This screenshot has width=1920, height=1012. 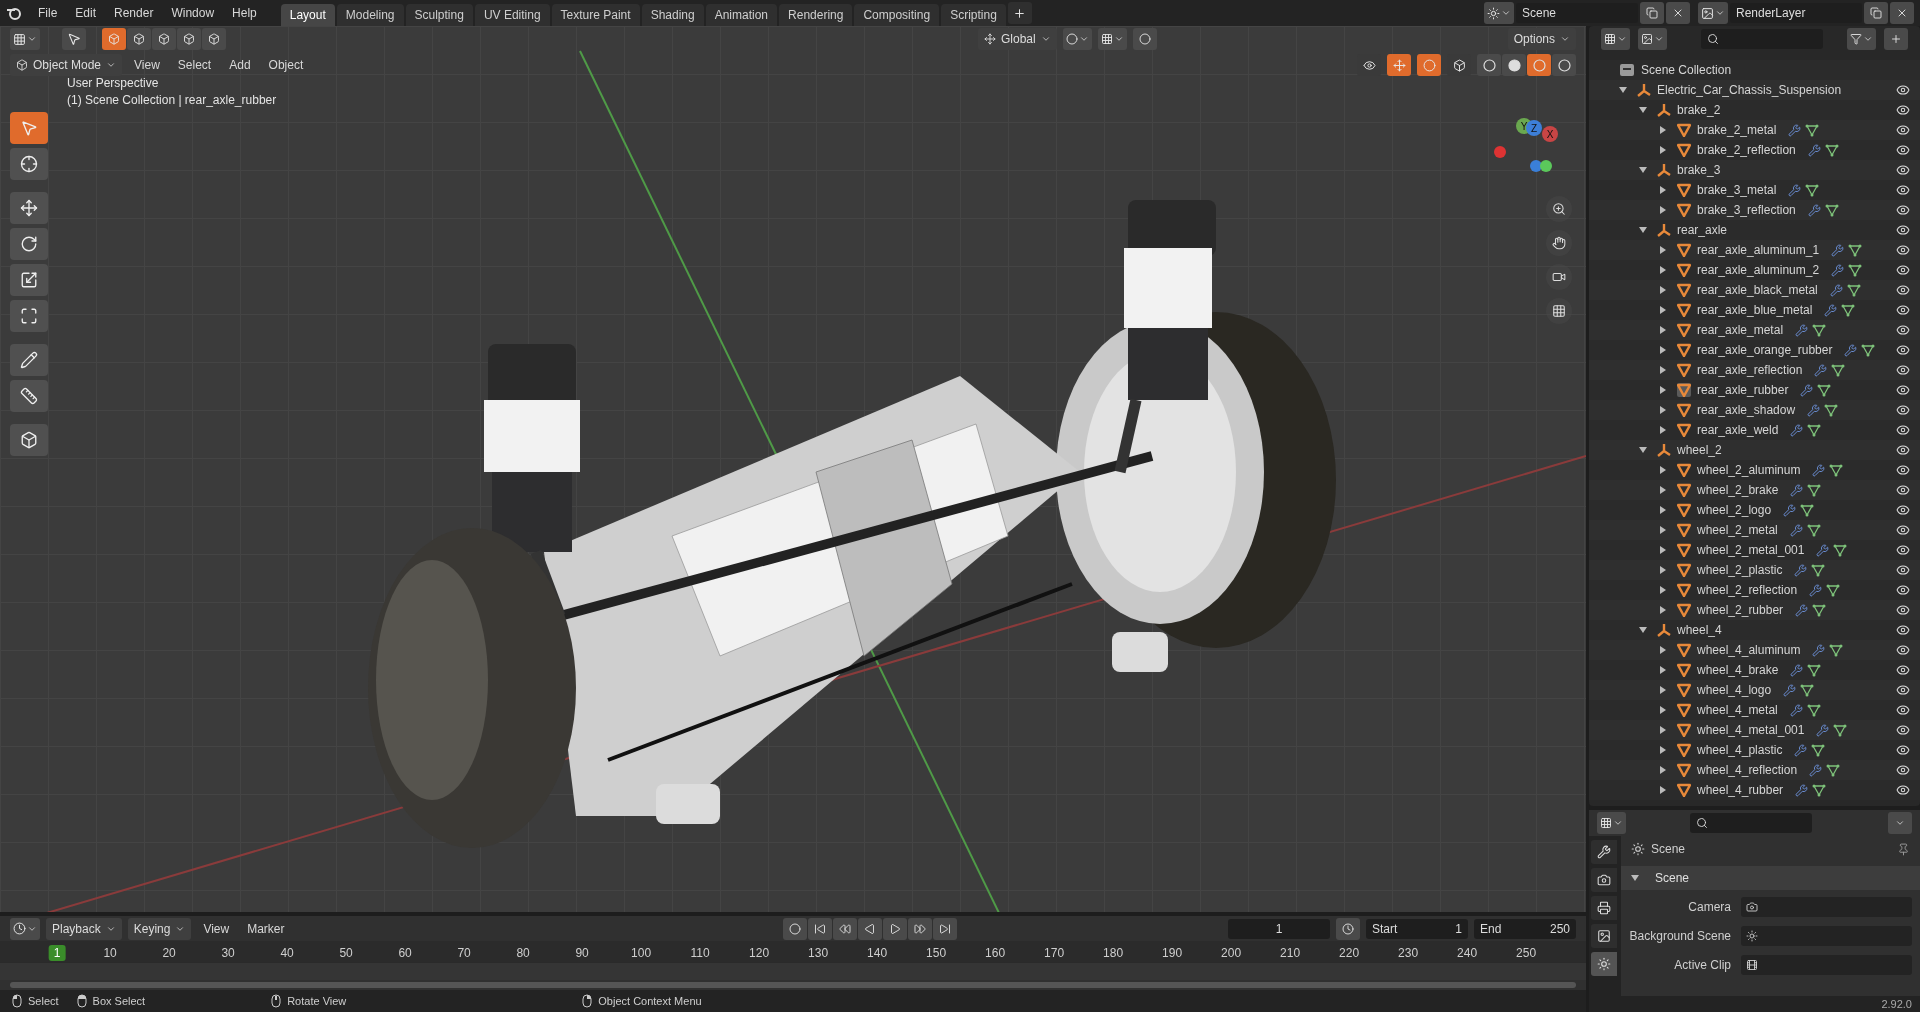 I want to click on workspace-tab: Scripting, so click(x=973, y=15).